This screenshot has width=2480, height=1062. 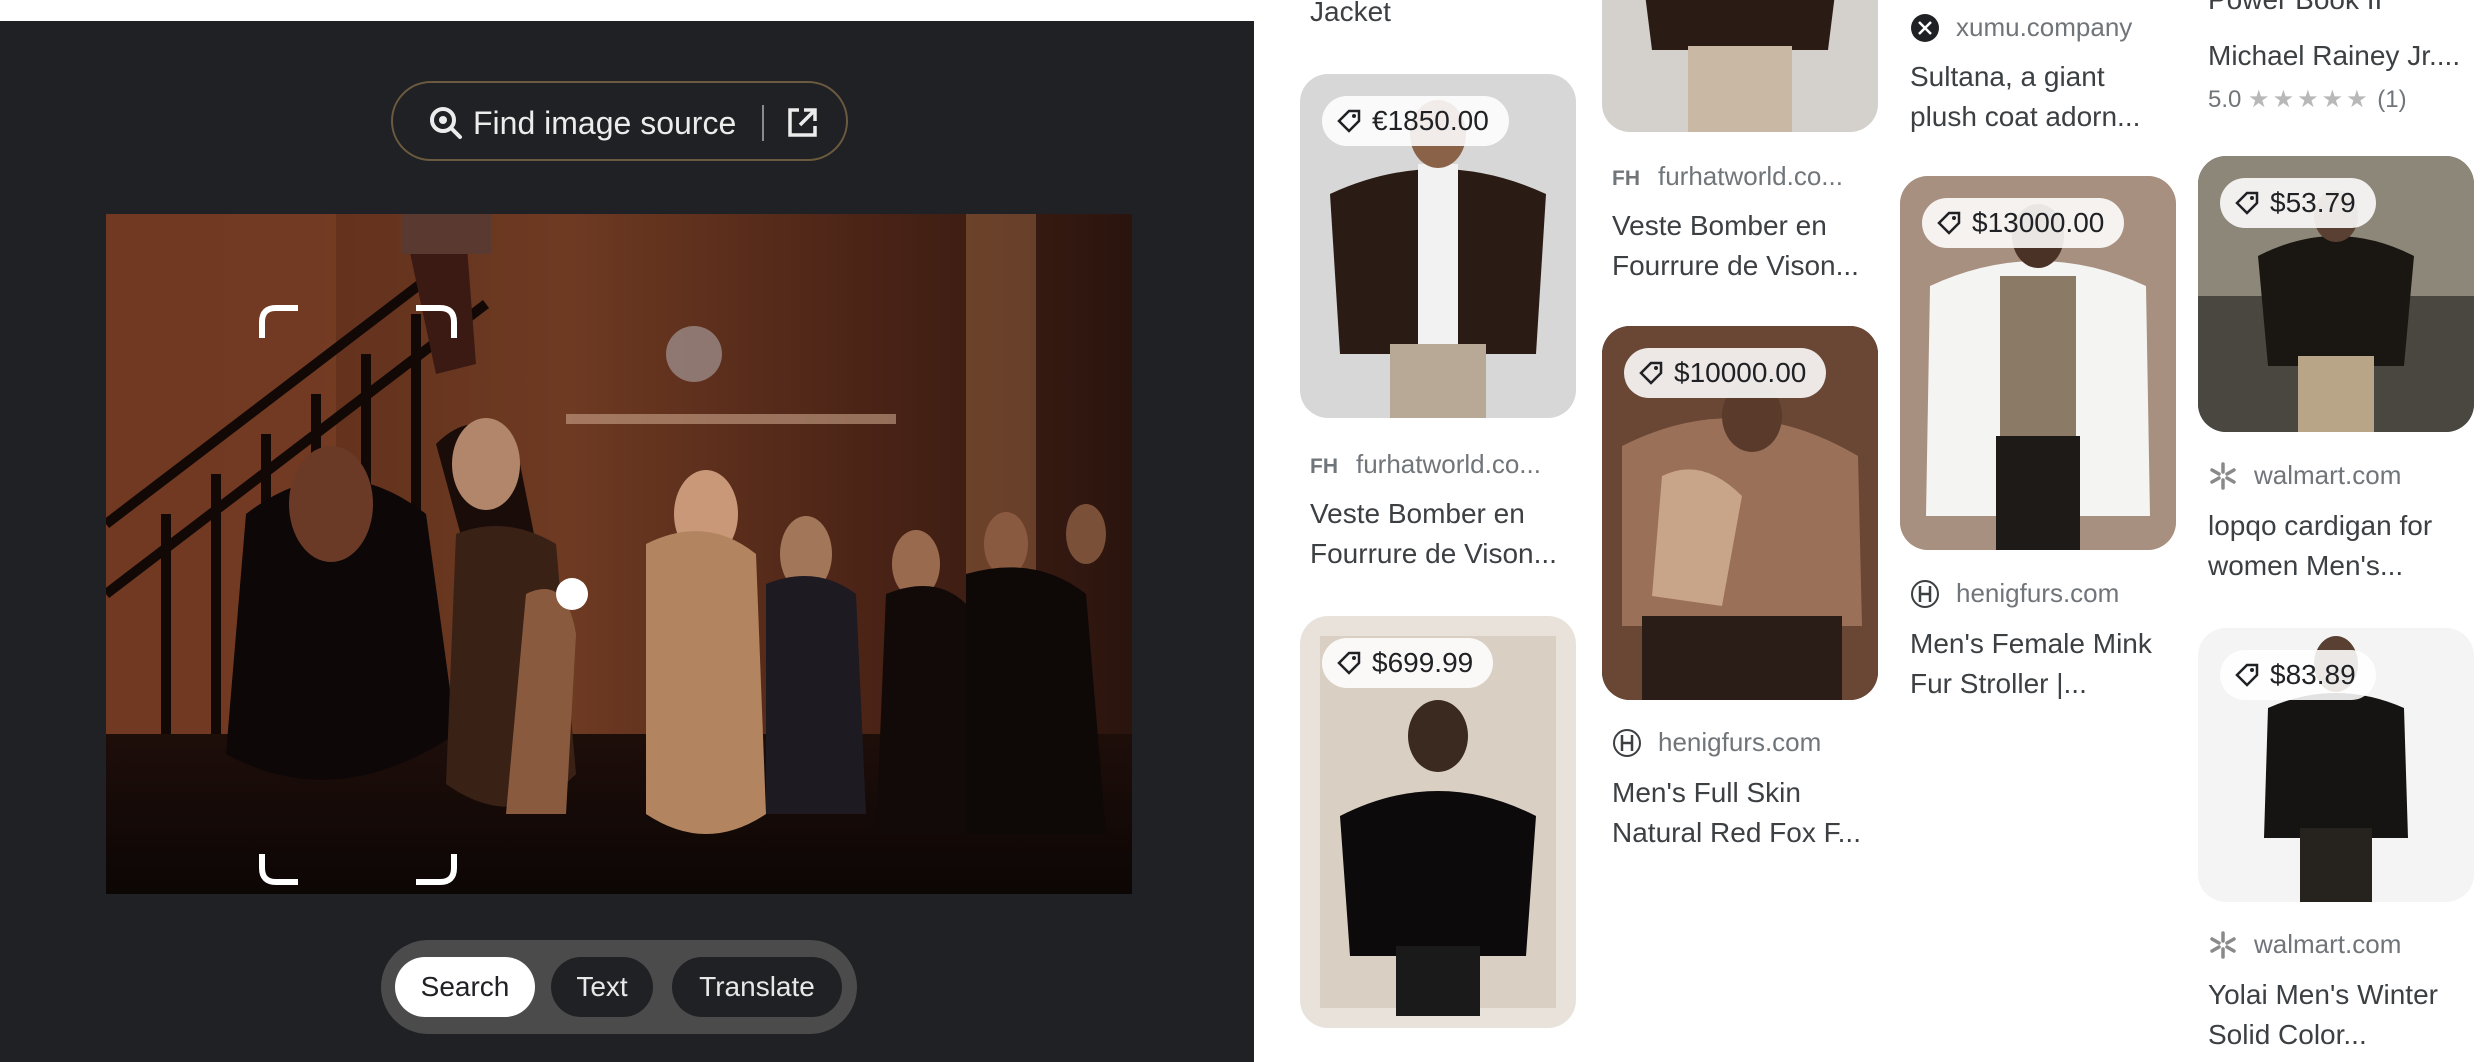 What do you see at coordinates (1438, 246) in the screenshot?
I see `result-thumbnail: €1850.00` at bounding box center [1438, 246].